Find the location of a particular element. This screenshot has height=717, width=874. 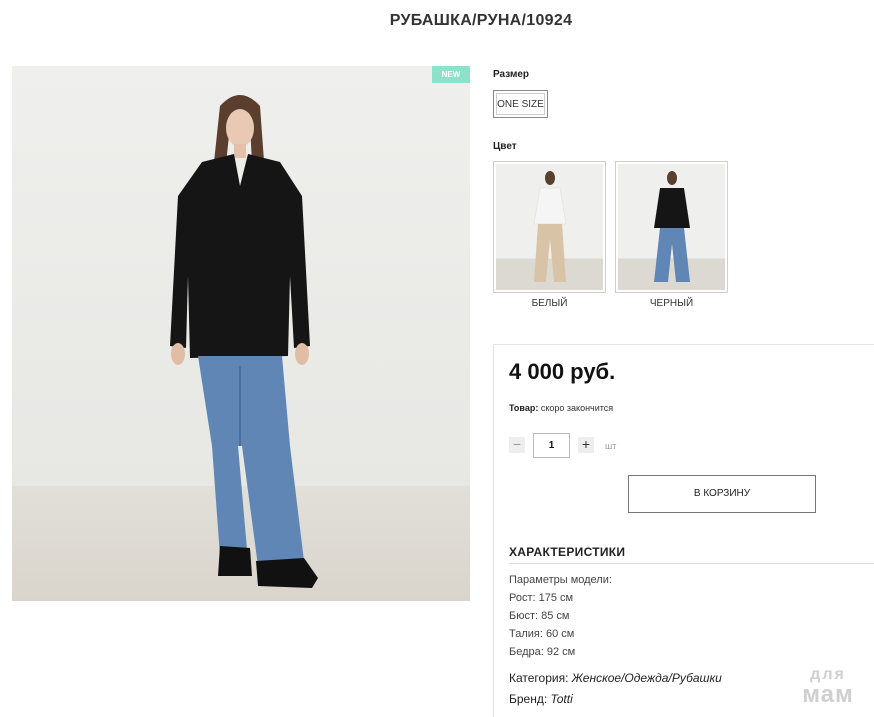

model-param-height: Рост: 175 см is located at coordinates (541, 598).